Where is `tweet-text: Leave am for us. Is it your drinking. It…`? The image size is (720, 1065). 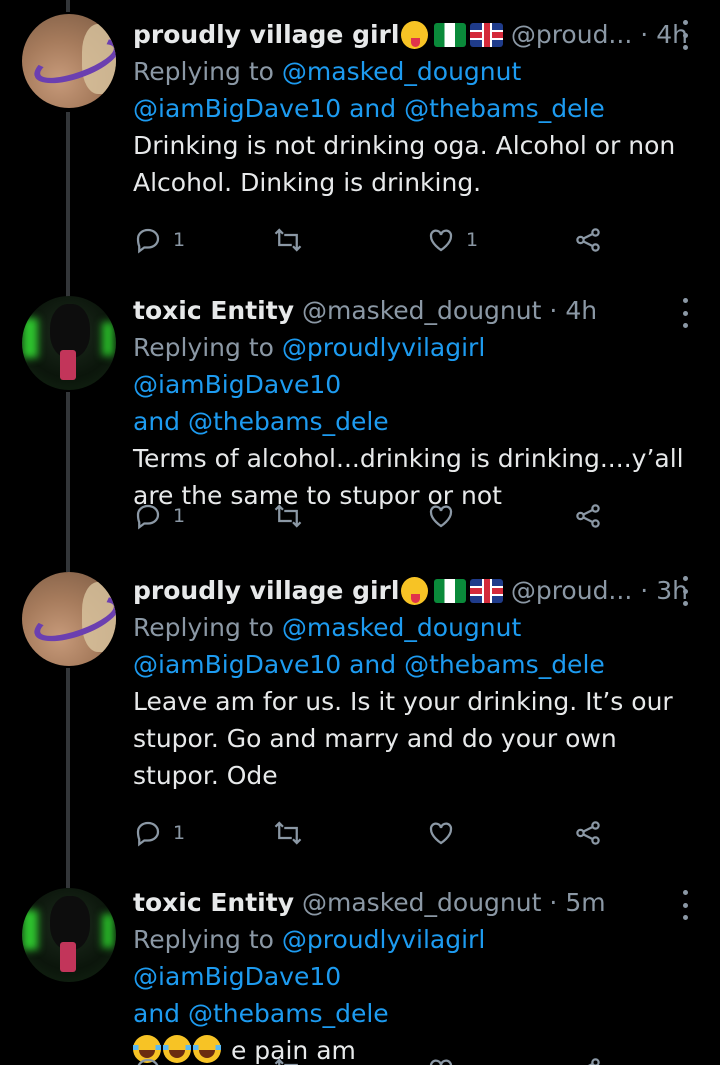
tweet-text: Leave am for us. Is it your drinking. It… is located at coordinates (403, 738).